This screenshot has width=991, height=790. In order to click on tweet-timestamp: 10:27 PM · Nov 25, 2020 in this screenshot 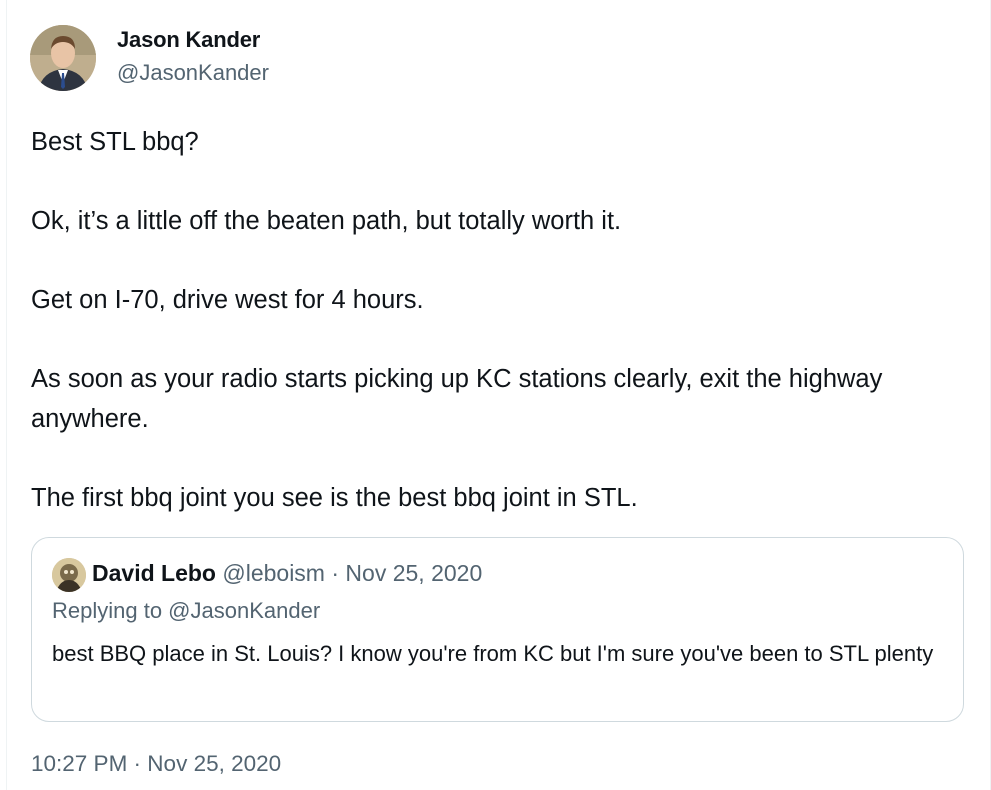, I will do `click(156, 764)`.